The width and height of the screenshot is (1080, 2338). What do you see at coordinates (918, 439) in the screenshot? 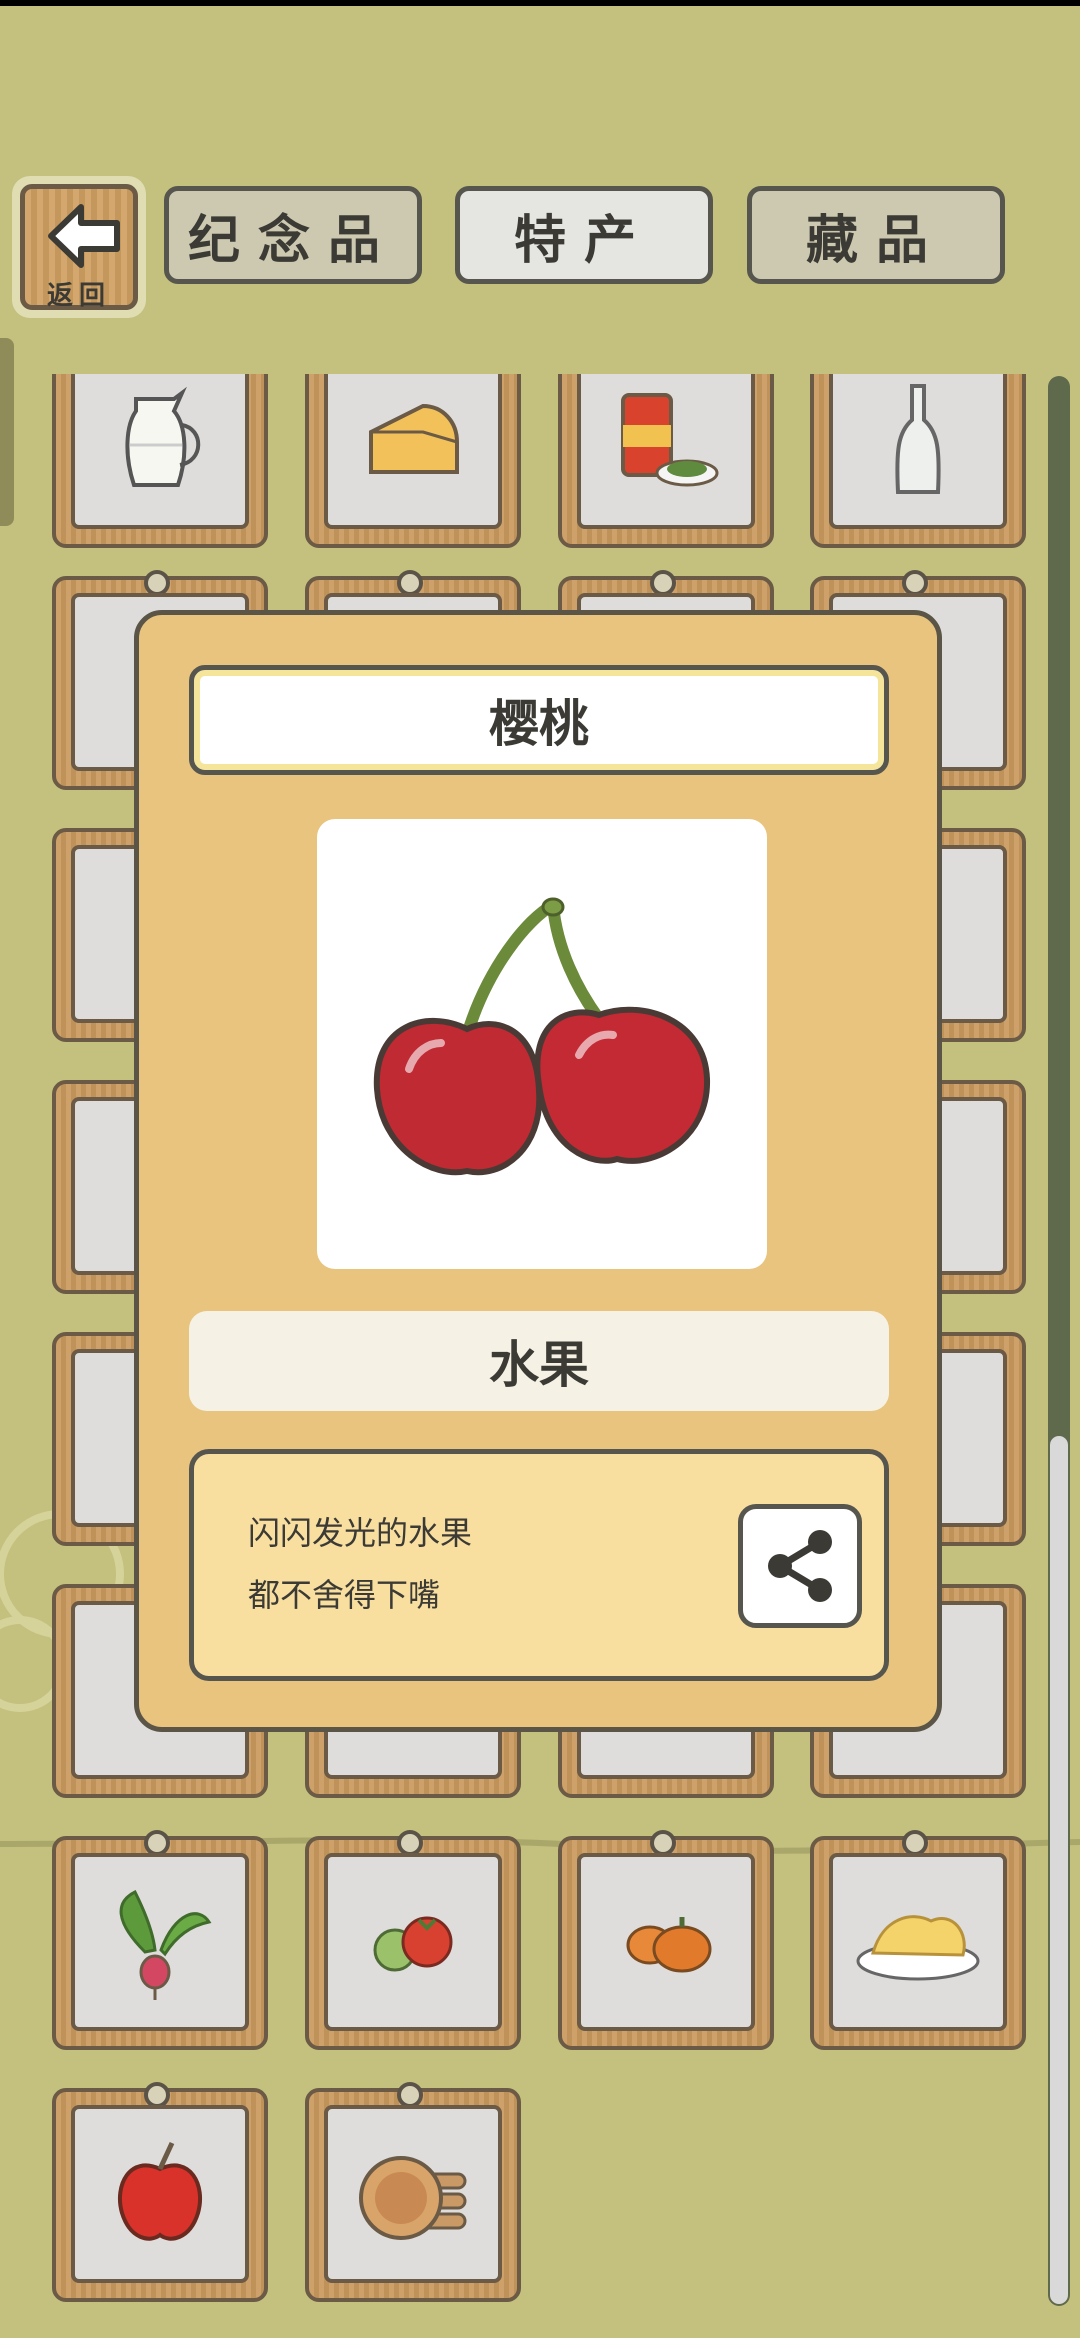
I see `bottle-icon` at bounding box center [918, 439].